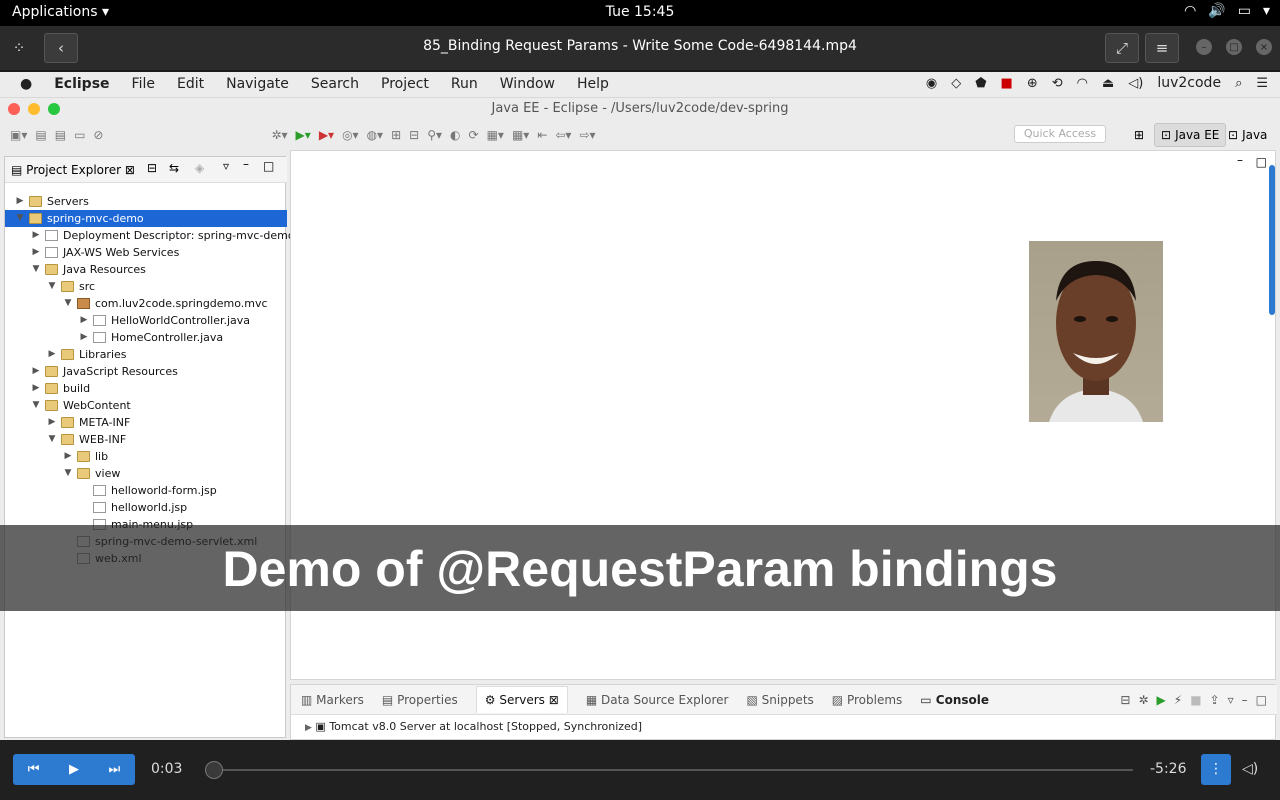 This screenshot has width=1280, height=800. I want to click on tab-markers: ▥ Markers, so click(332, 700).